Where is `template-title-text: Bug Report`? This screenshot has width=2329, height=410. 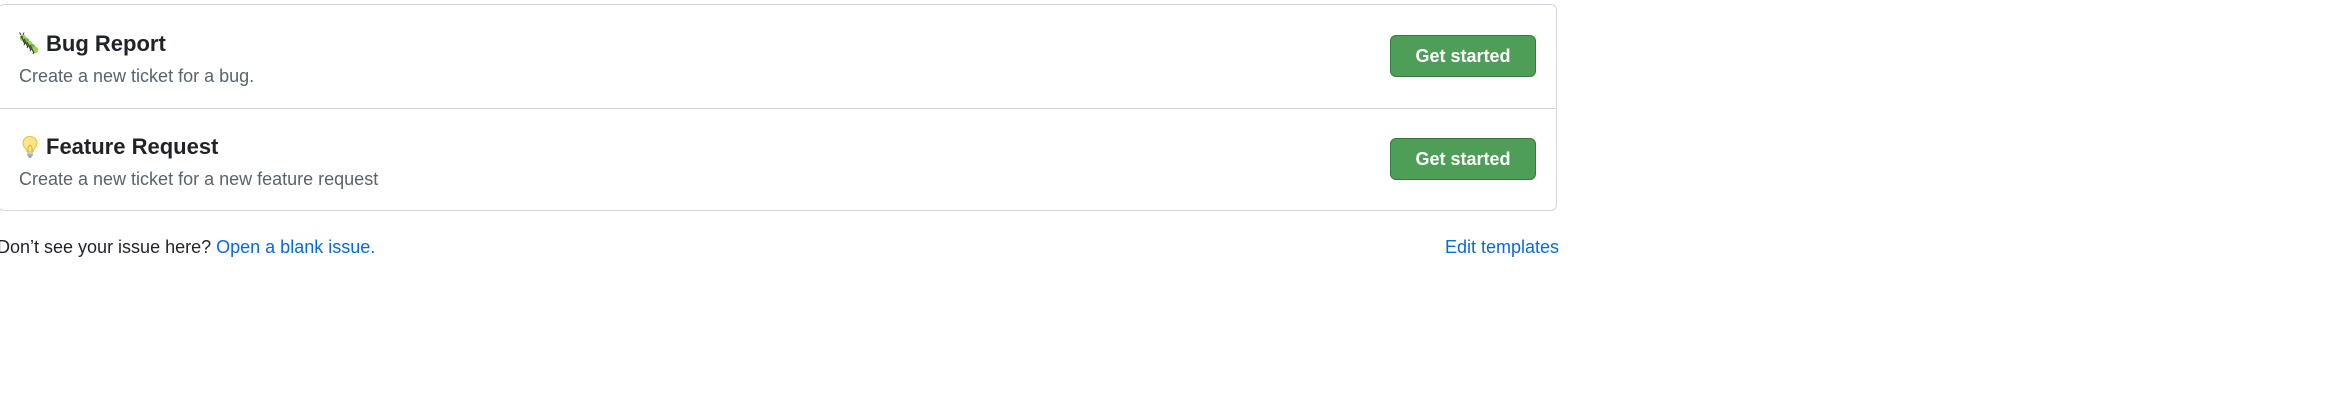 template-title-text: Bug Report is located at coordinates (106, 43).